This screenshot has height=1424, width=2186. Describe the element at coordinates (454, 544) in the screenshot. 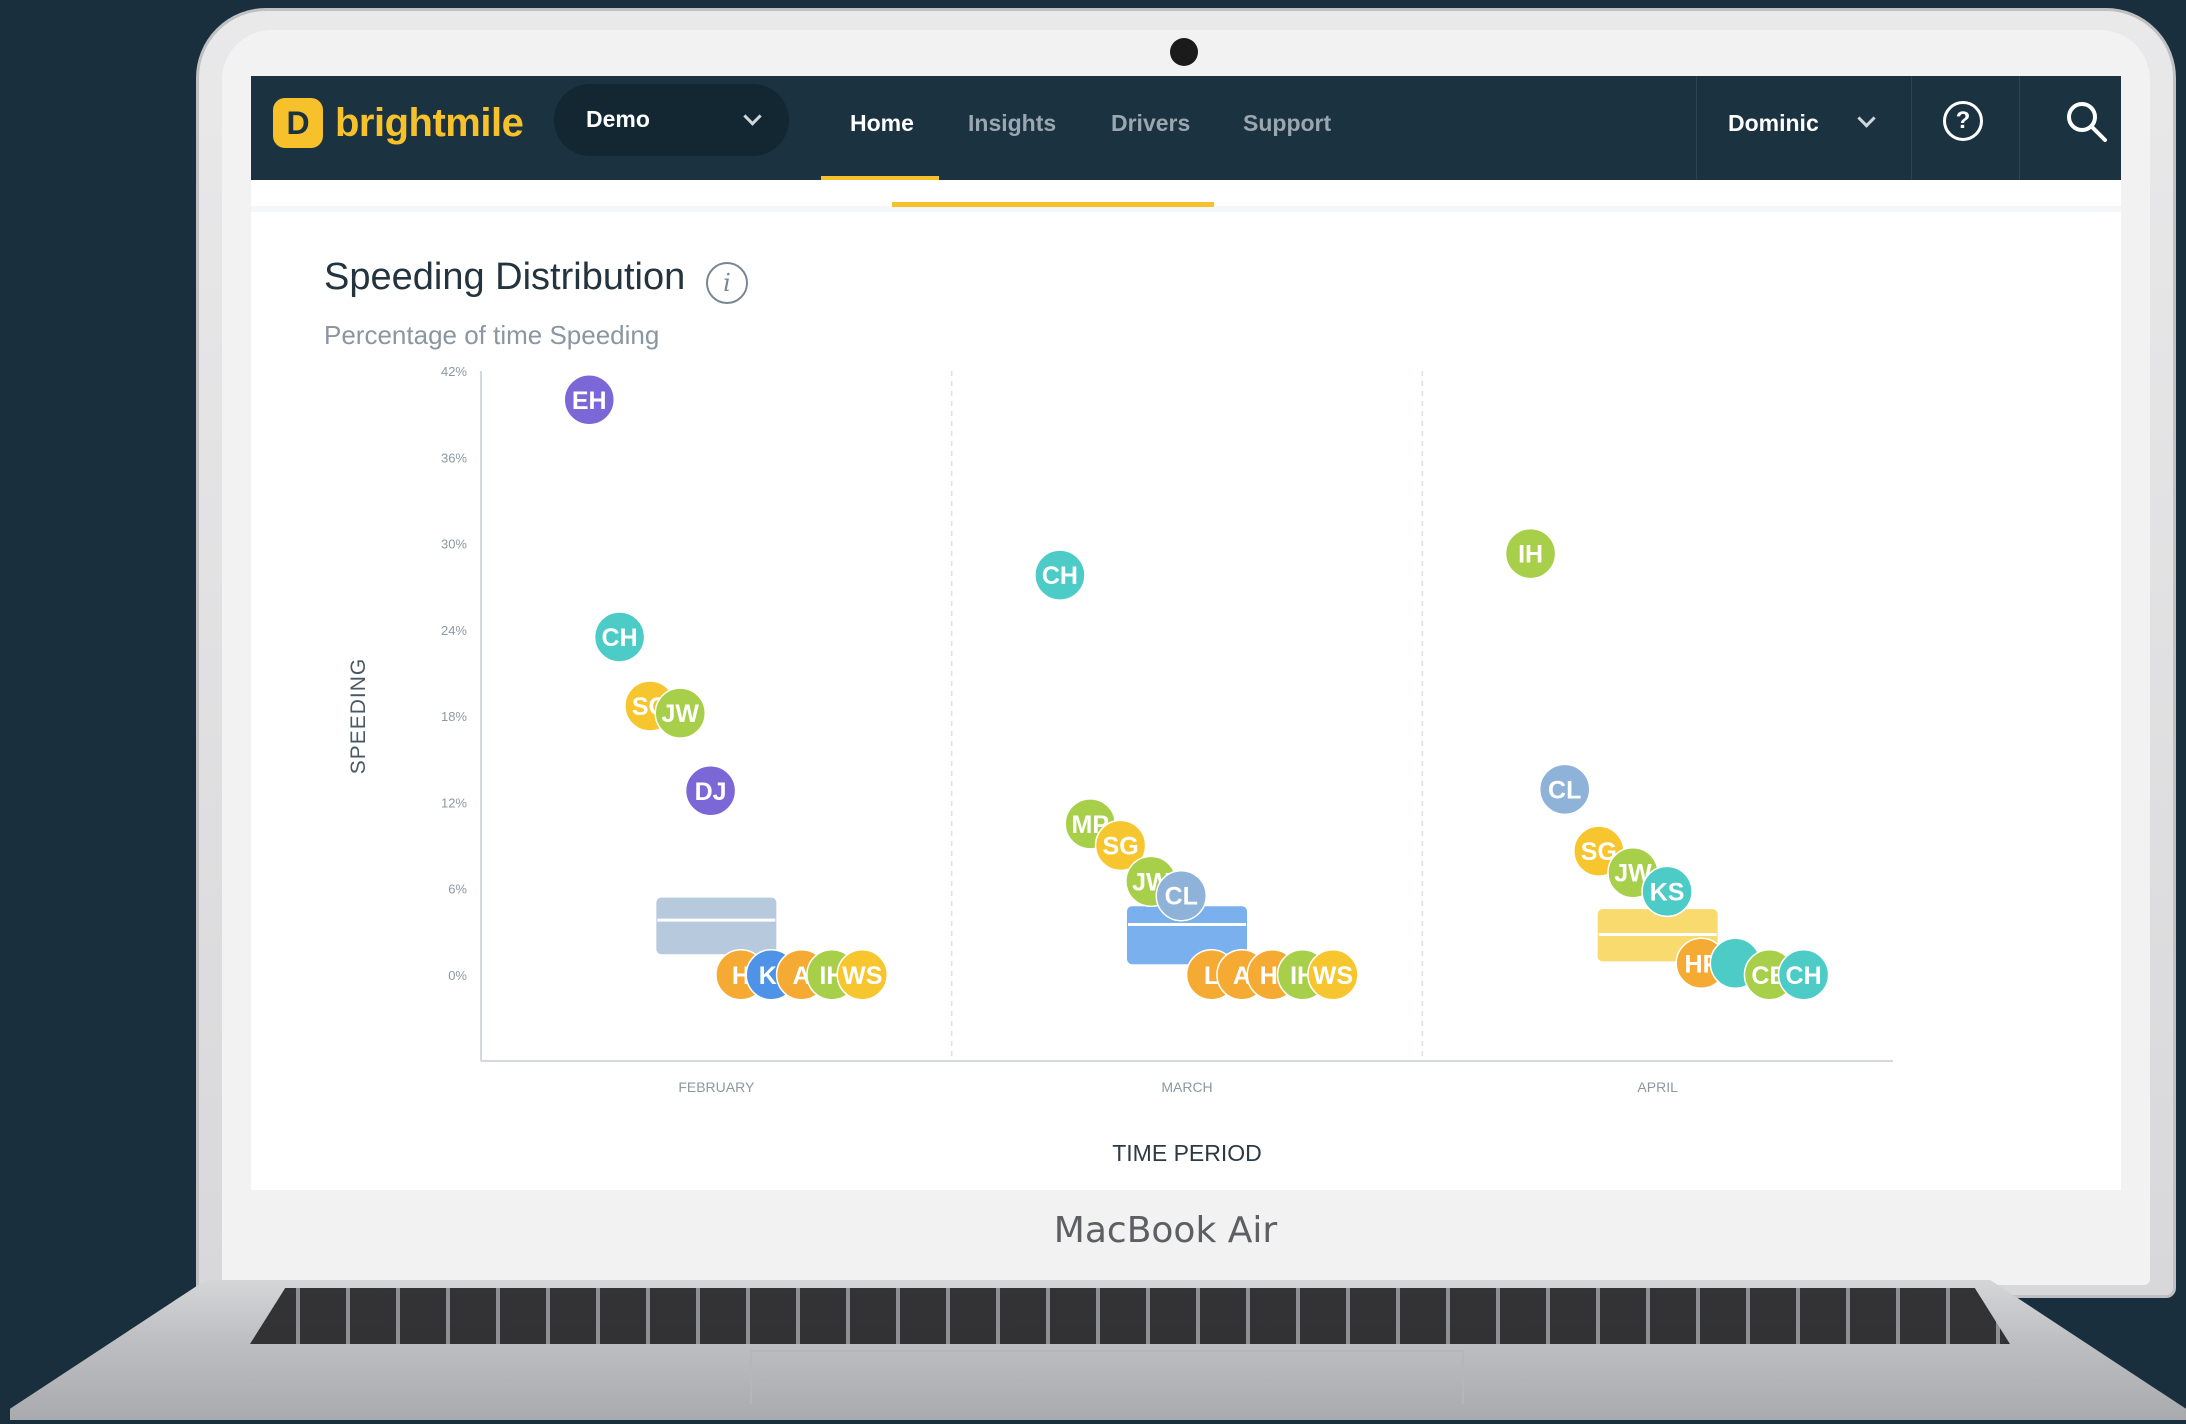

I see `y-tick-label: 30%` at that location.